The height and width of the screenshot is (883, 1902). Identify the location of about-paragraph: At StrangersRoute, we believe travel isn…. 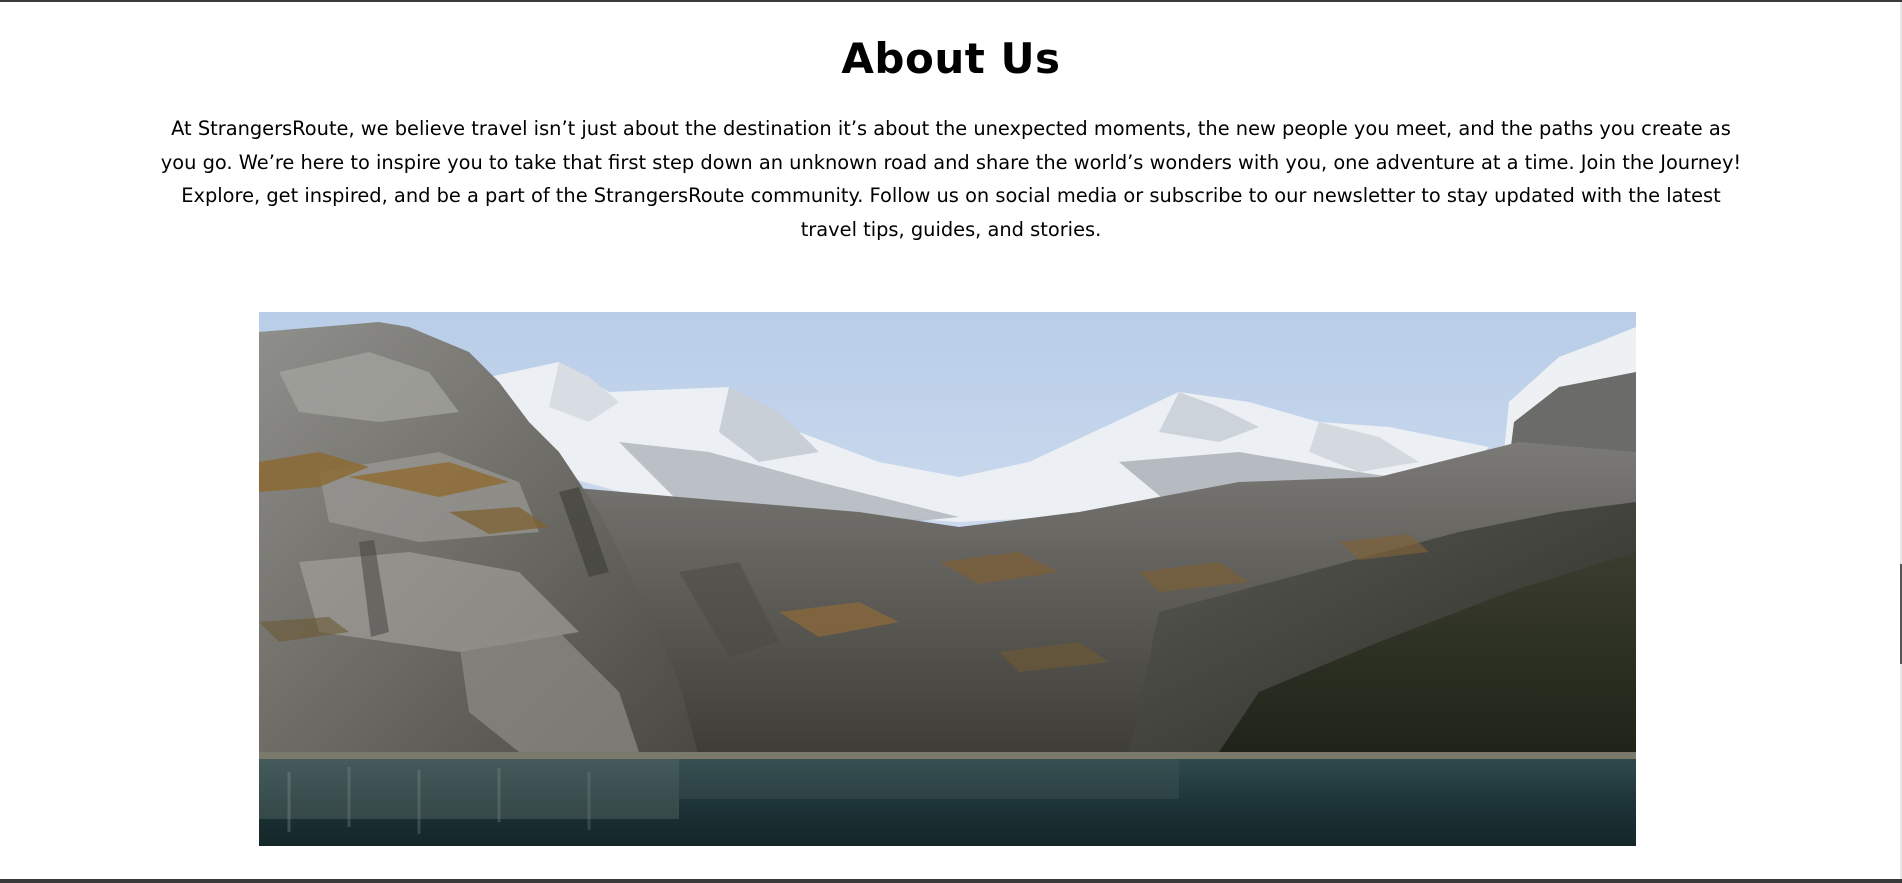
(951, 179).